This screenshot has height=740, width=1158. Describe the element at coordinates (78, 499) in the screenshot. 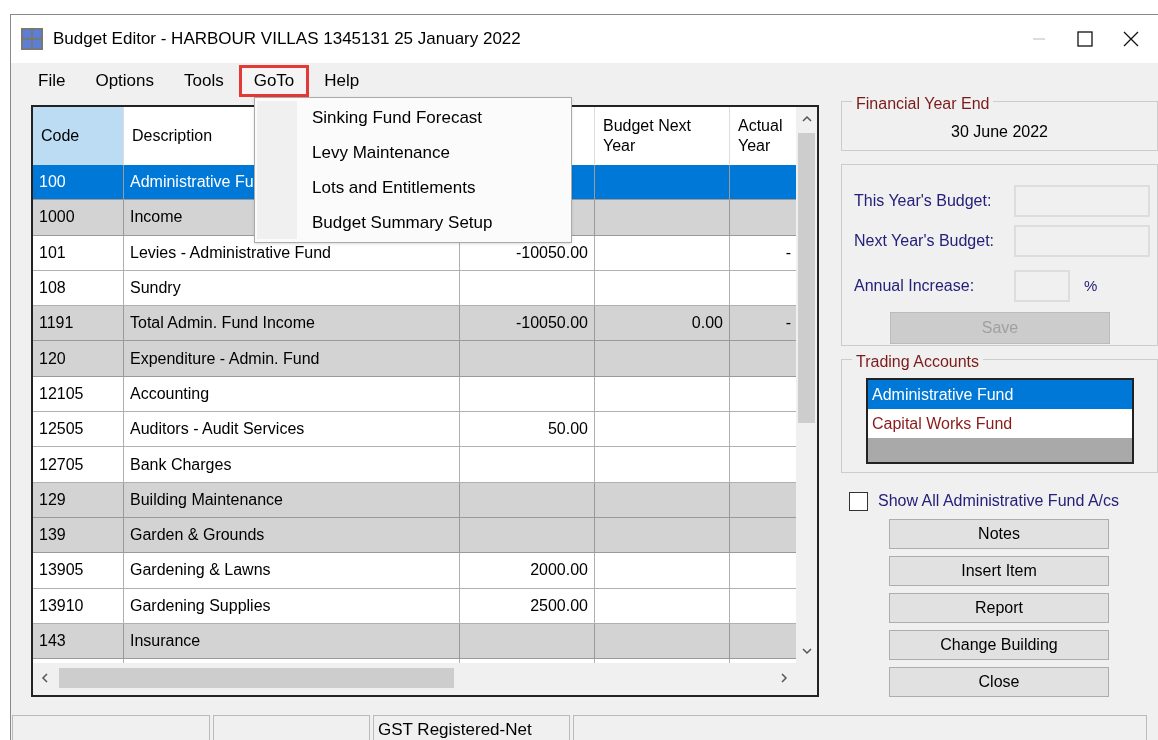

I see `table-cell: 129` at that location.